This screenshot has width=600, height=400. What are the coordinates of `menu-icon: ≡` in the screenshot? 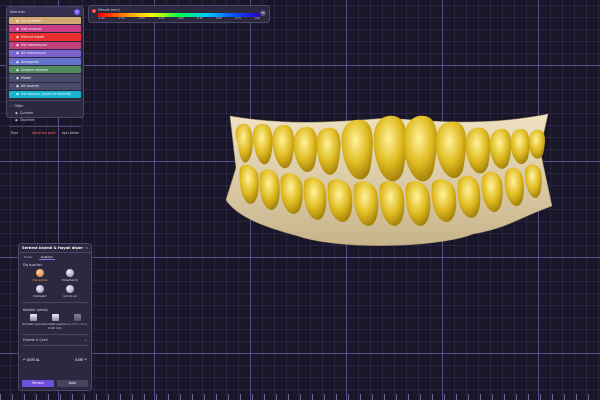 It's located at (263, 13).